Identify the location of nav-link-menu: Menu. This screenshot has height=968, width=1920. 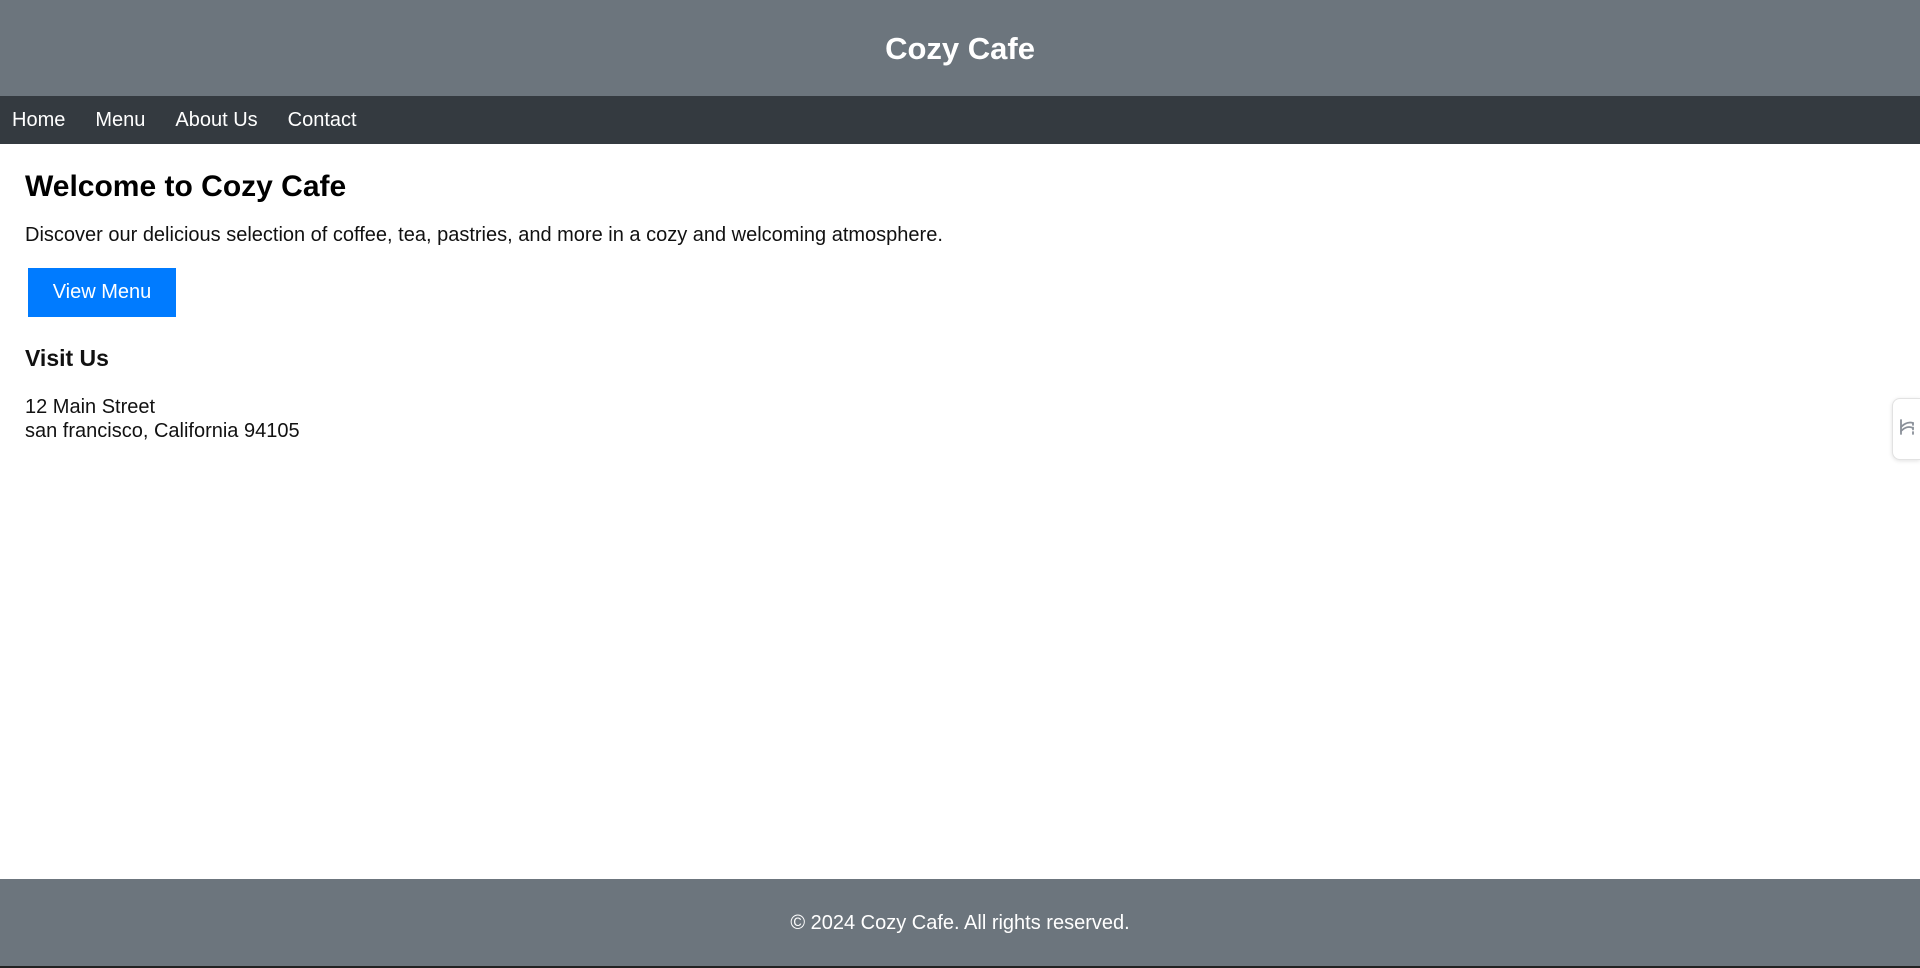
(120, 120).